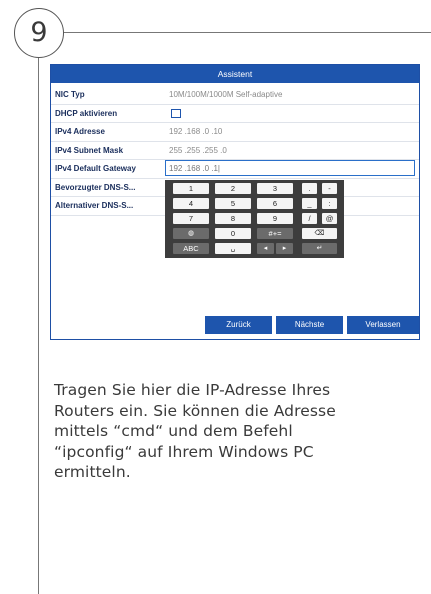  I want to click on key-dash: -, so click(329, 188).